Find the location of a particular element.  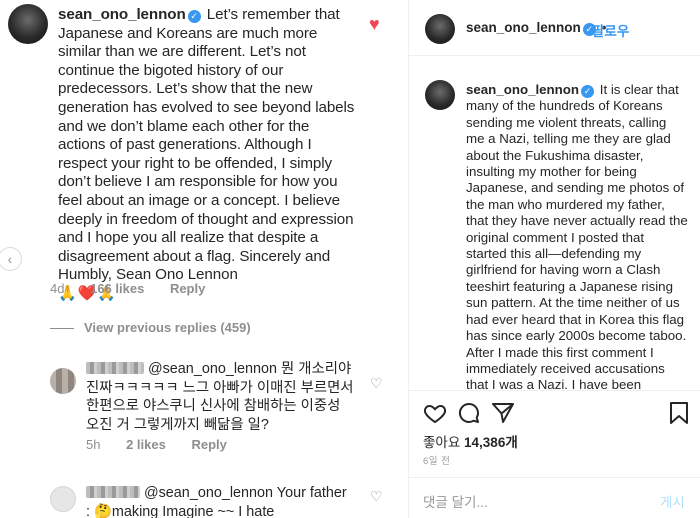

comment-likes: 166 likes is located at coordinates (117, 288).